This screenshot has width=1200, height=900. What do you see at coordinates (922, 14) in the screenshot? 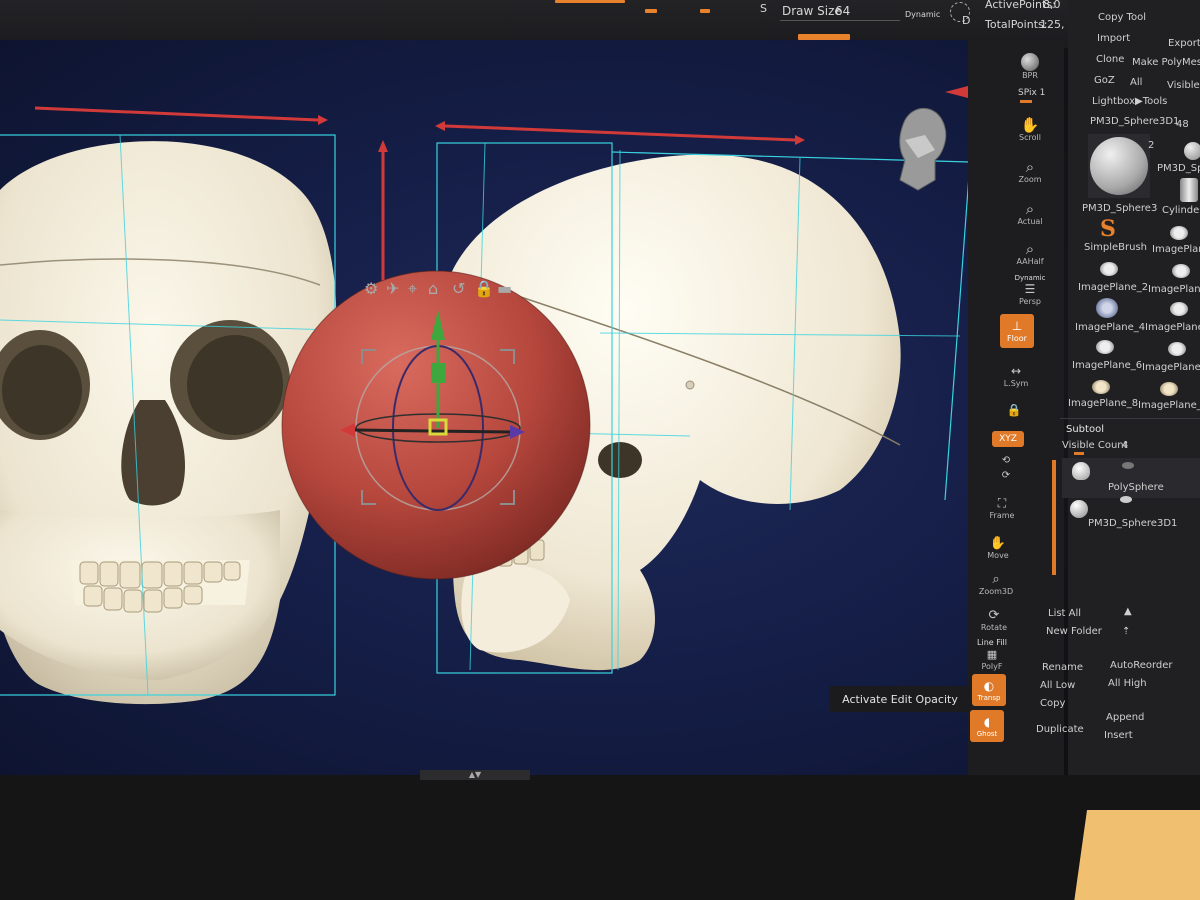
I see `dynamic-label: Dynamic` at bounding box center [922, 14].